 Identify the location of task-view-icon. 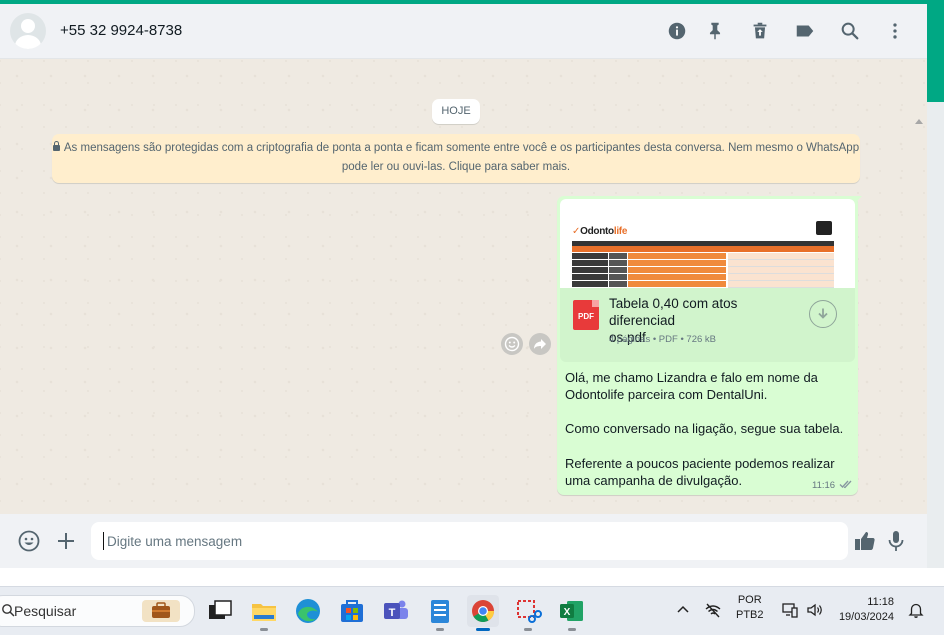
(220, 611).